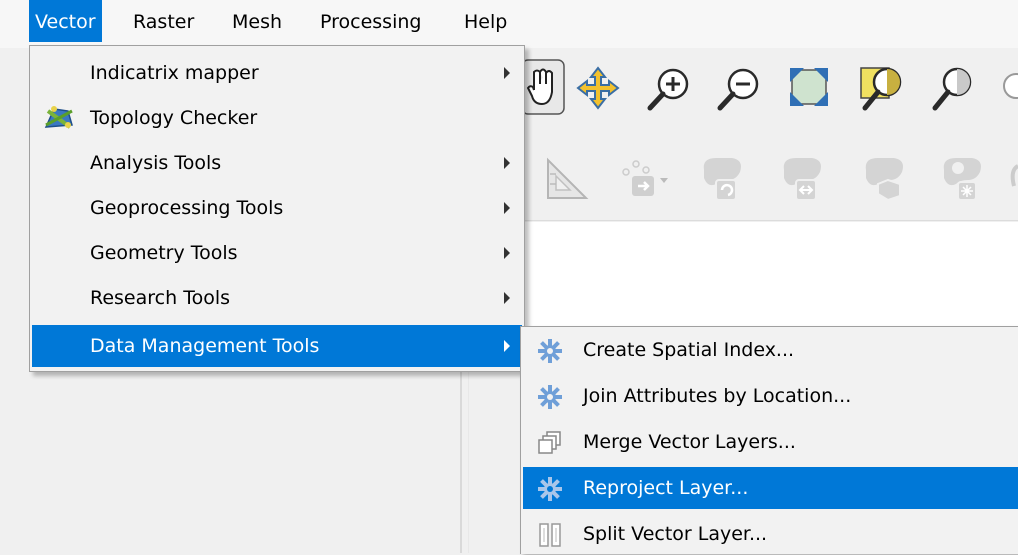 The image size is (1018, 555). I want to click on split-layer-icon, so click(550, 535).